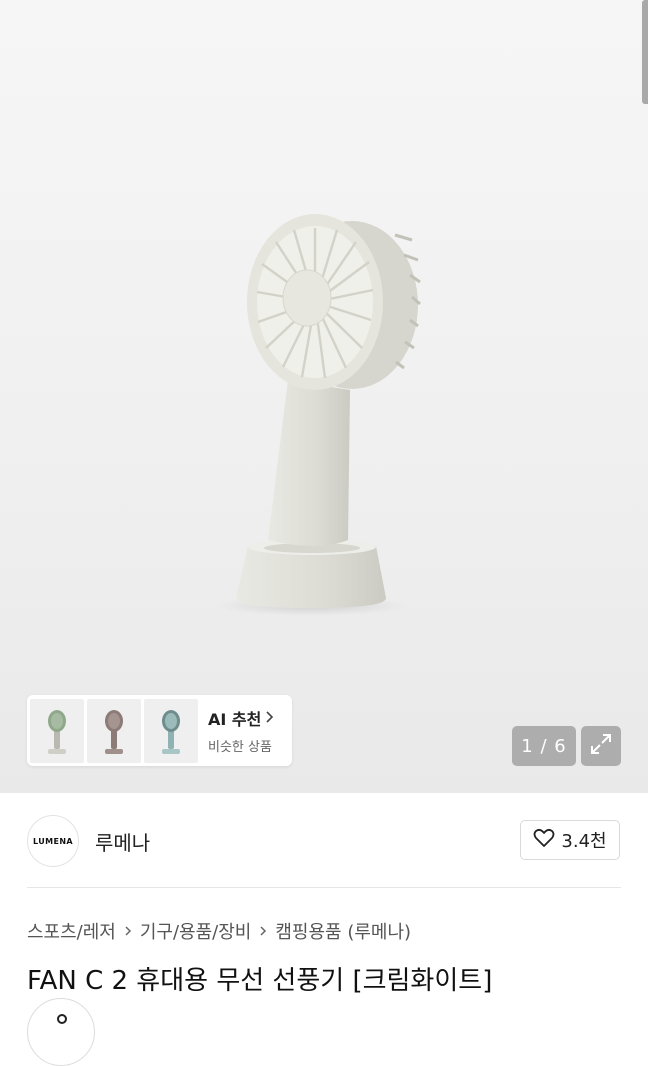 This screenshot has height=1066, width=648. Describe the element at coordinates (260, 981) in the screenshot. I see `product-title: FAN C 2 휴대용 무선 선풍기 [크림화이트]` at that location.